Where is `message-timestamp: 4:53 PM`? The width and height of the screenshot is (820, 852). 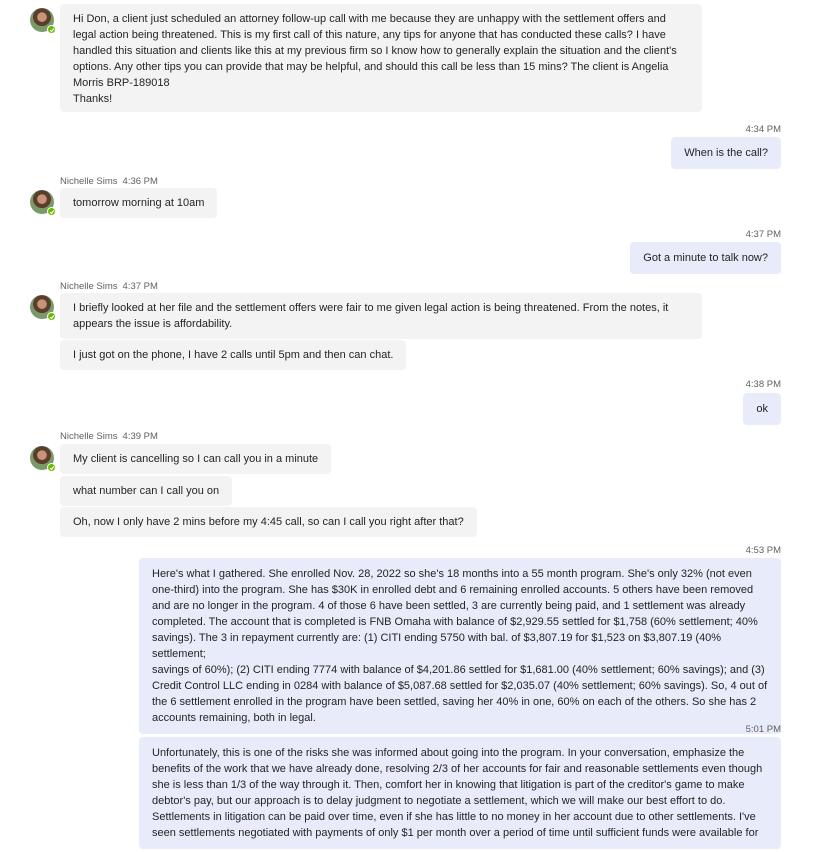
message-timestamp: 4:53 PM is located at coordinates (763, 550).